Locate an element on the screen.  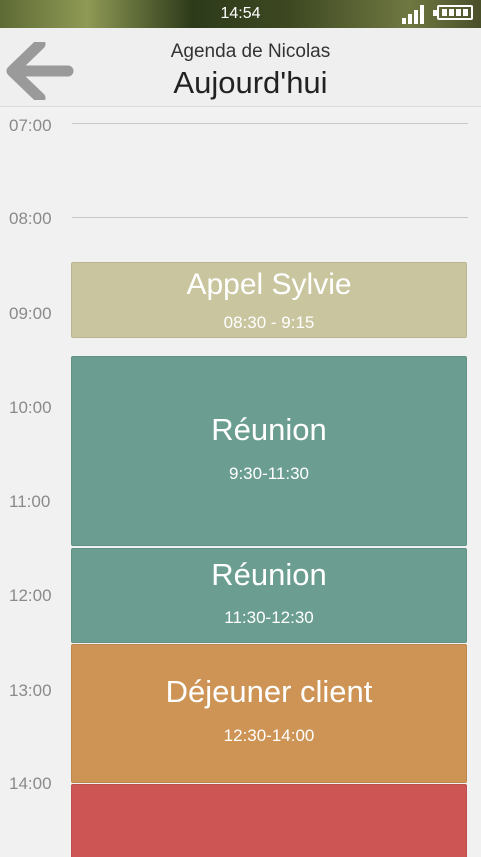
event-appel-sylvie: Appel Sylvie 08:30 - 9:15 is located at coordinates (269, 300).